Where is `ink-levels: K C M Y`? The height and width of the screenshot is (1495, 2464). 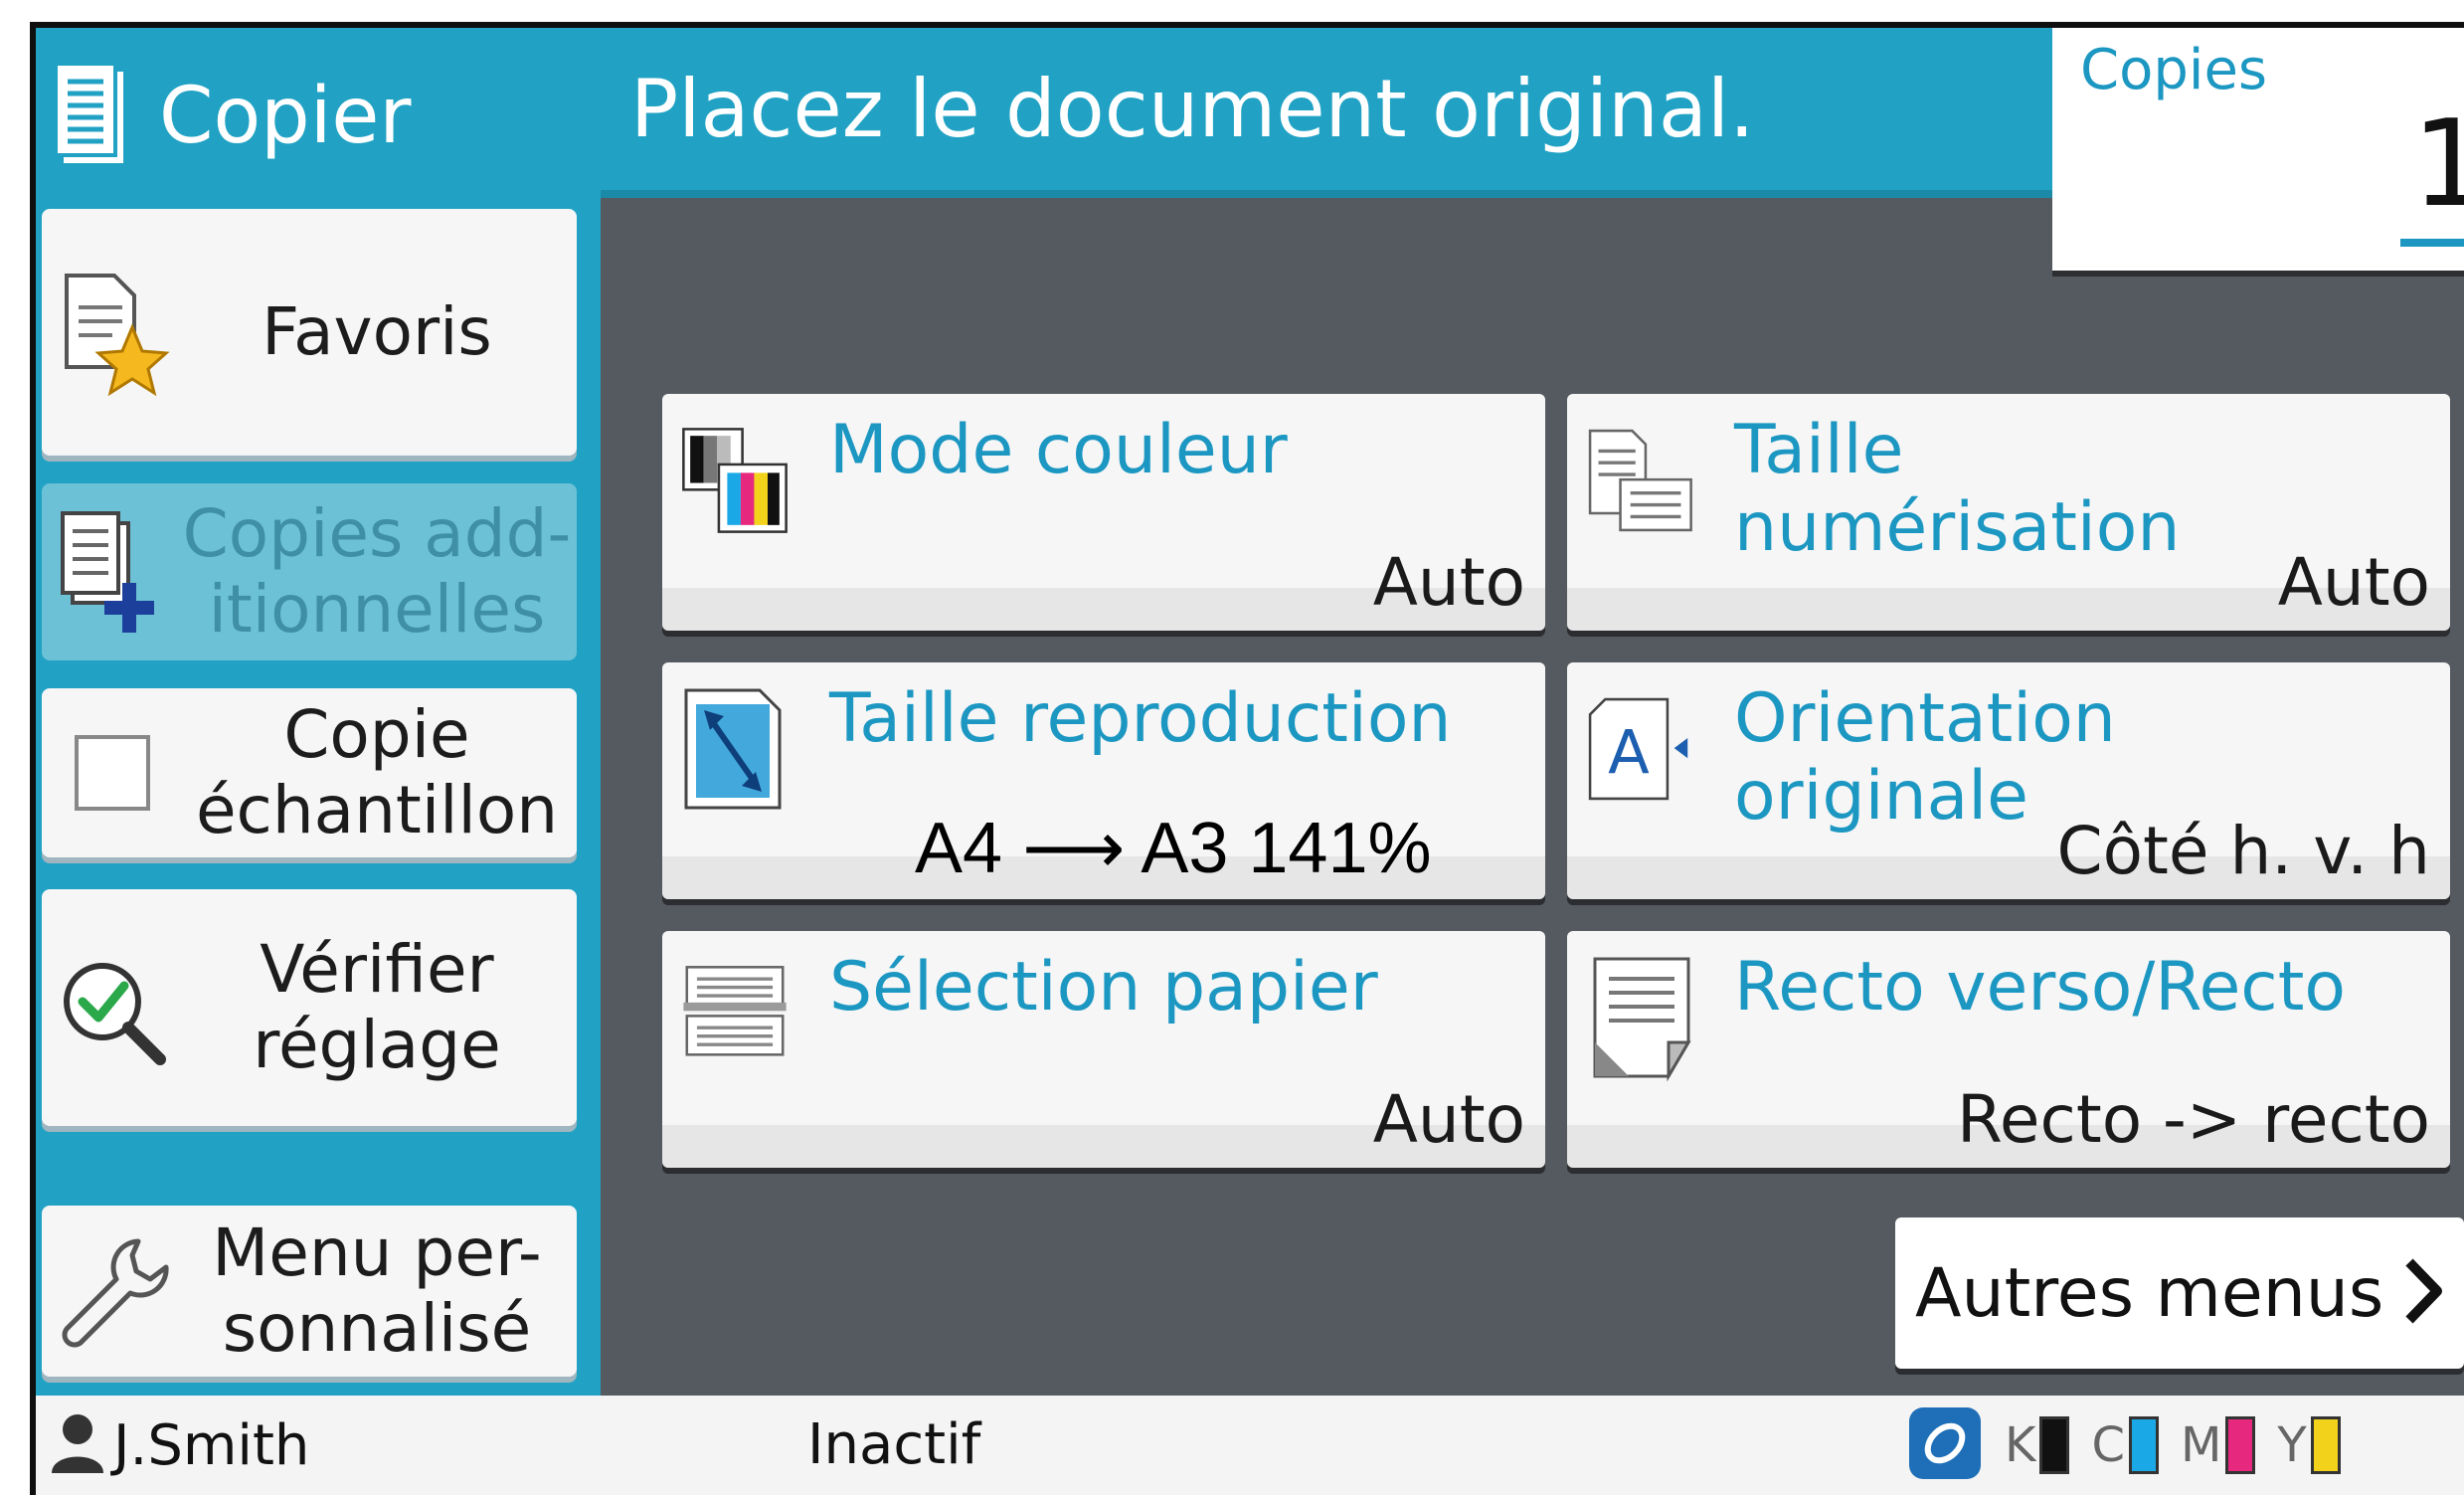
ink-levels: K C M Y is located at coordinates (2124, 1445).